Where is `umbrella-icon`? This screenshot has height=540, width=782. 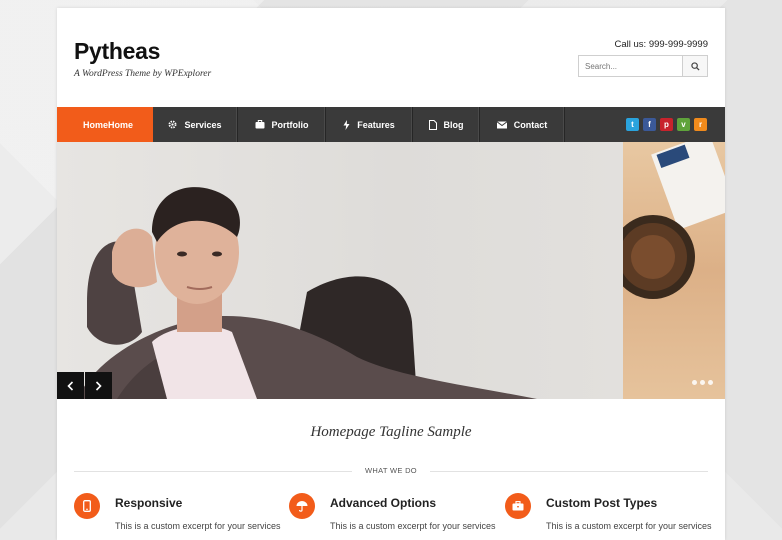
umbrella-icon is located at coordinates (302, 506).